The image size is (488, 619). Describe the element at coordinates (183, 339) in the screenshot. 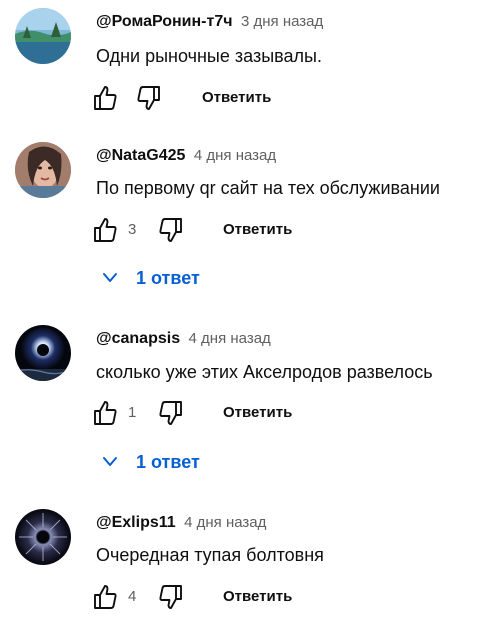

I see `comment-header: @canapsis 4 дня назад` at that location.